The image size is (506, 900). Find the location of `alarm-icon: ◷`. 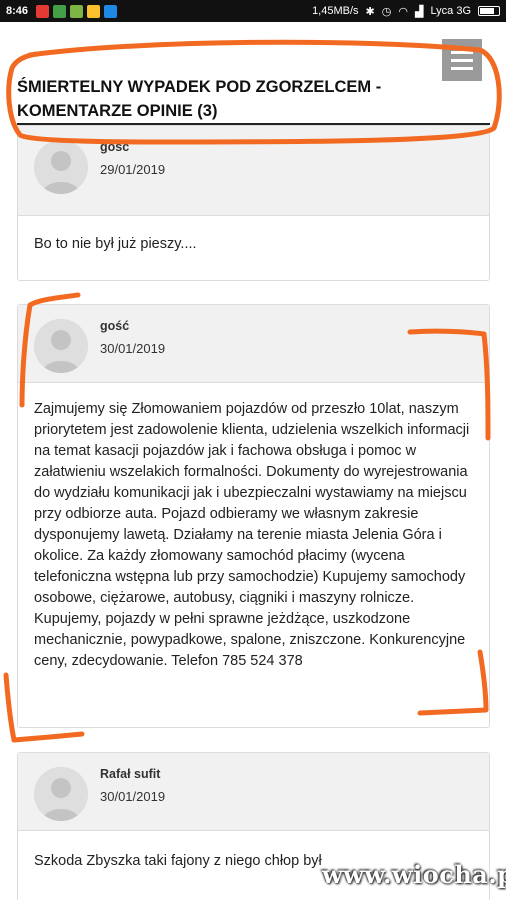

alarm-icon: ◷ is located at coordinates (386, 11).